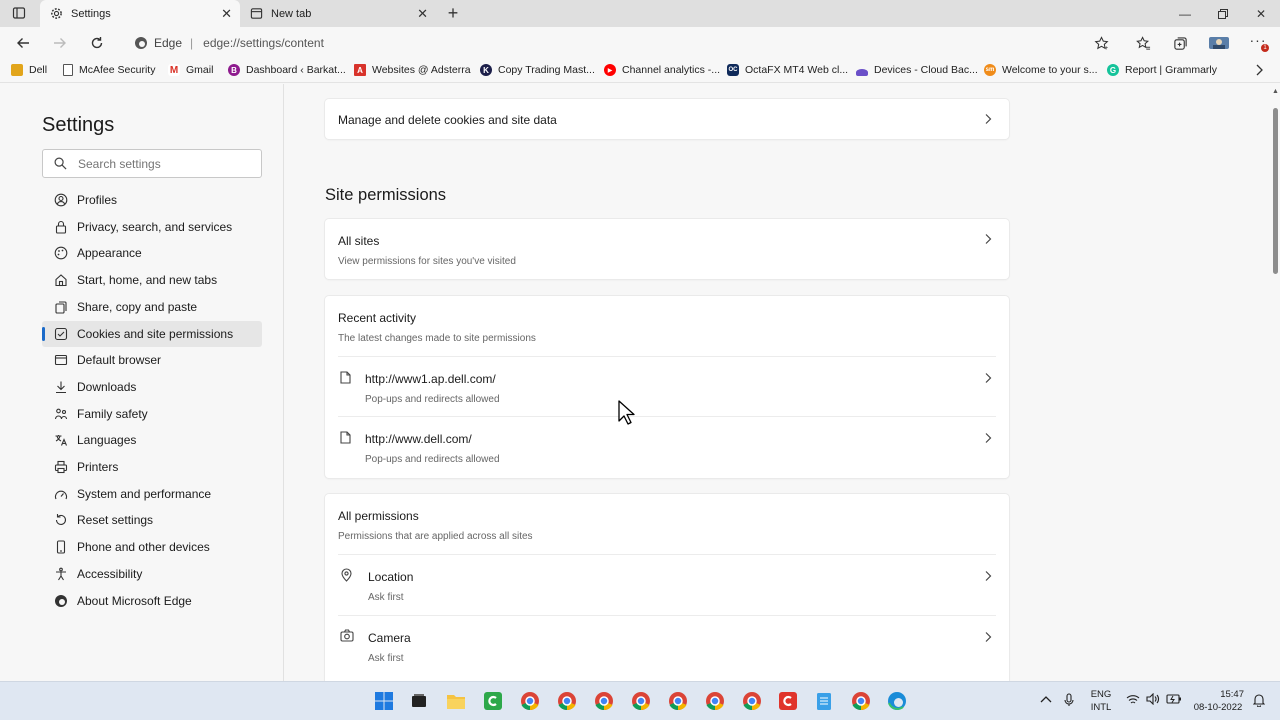 The height and width of the screenshot is (720, 1280). Describe the element at coordinates (453, 13) in the screenshot. I see `new-tab-plus-icon: +` at that location.